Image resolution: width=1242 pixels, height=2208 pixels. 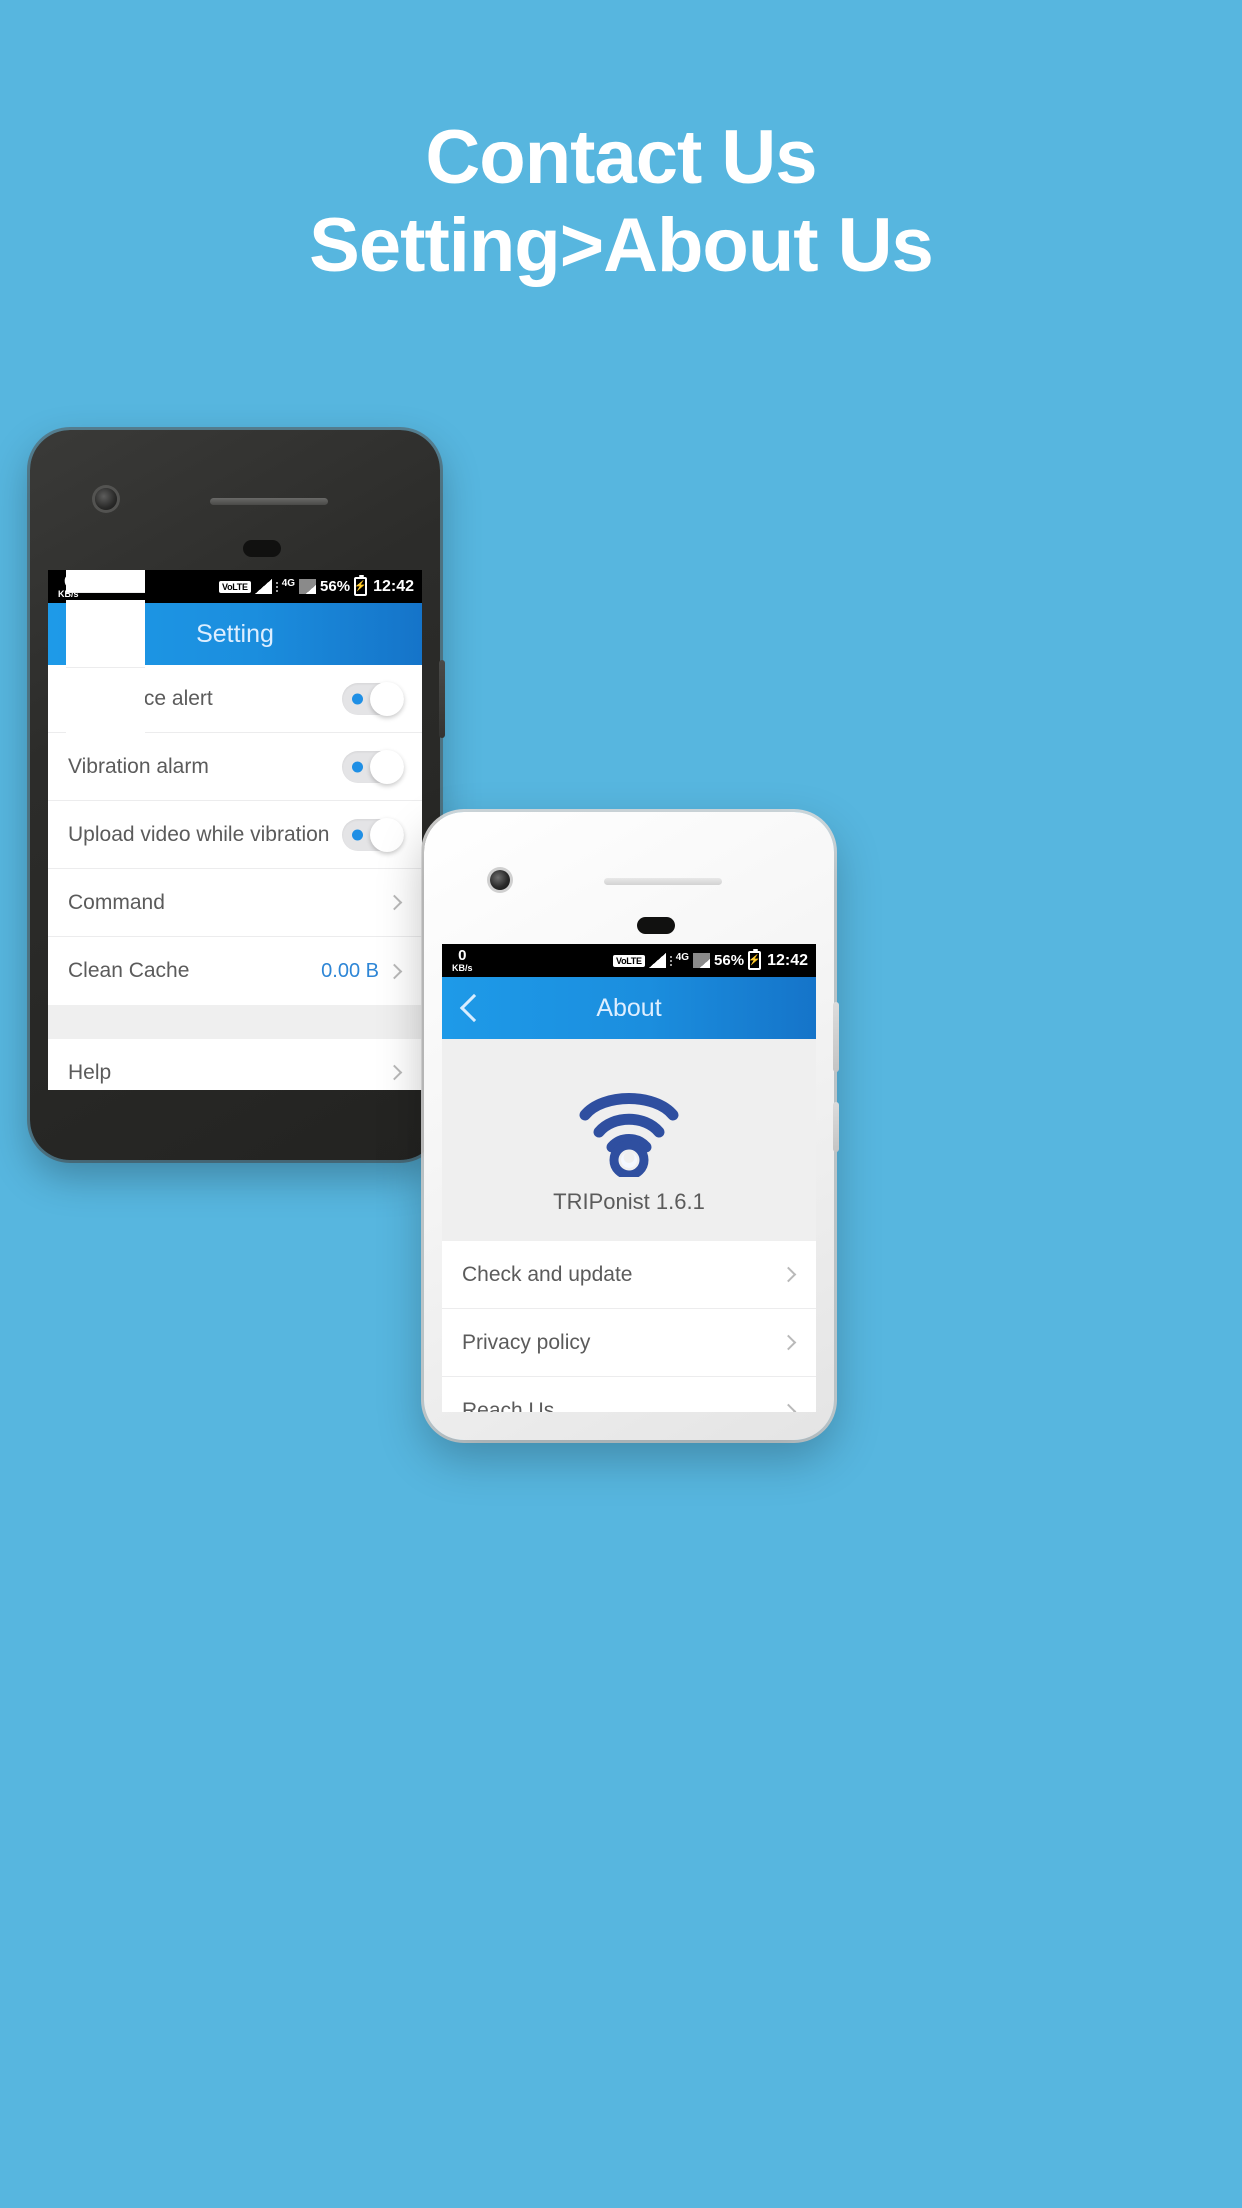 I want to click on setting-appbar: Setting, so click(x=235, y=656).